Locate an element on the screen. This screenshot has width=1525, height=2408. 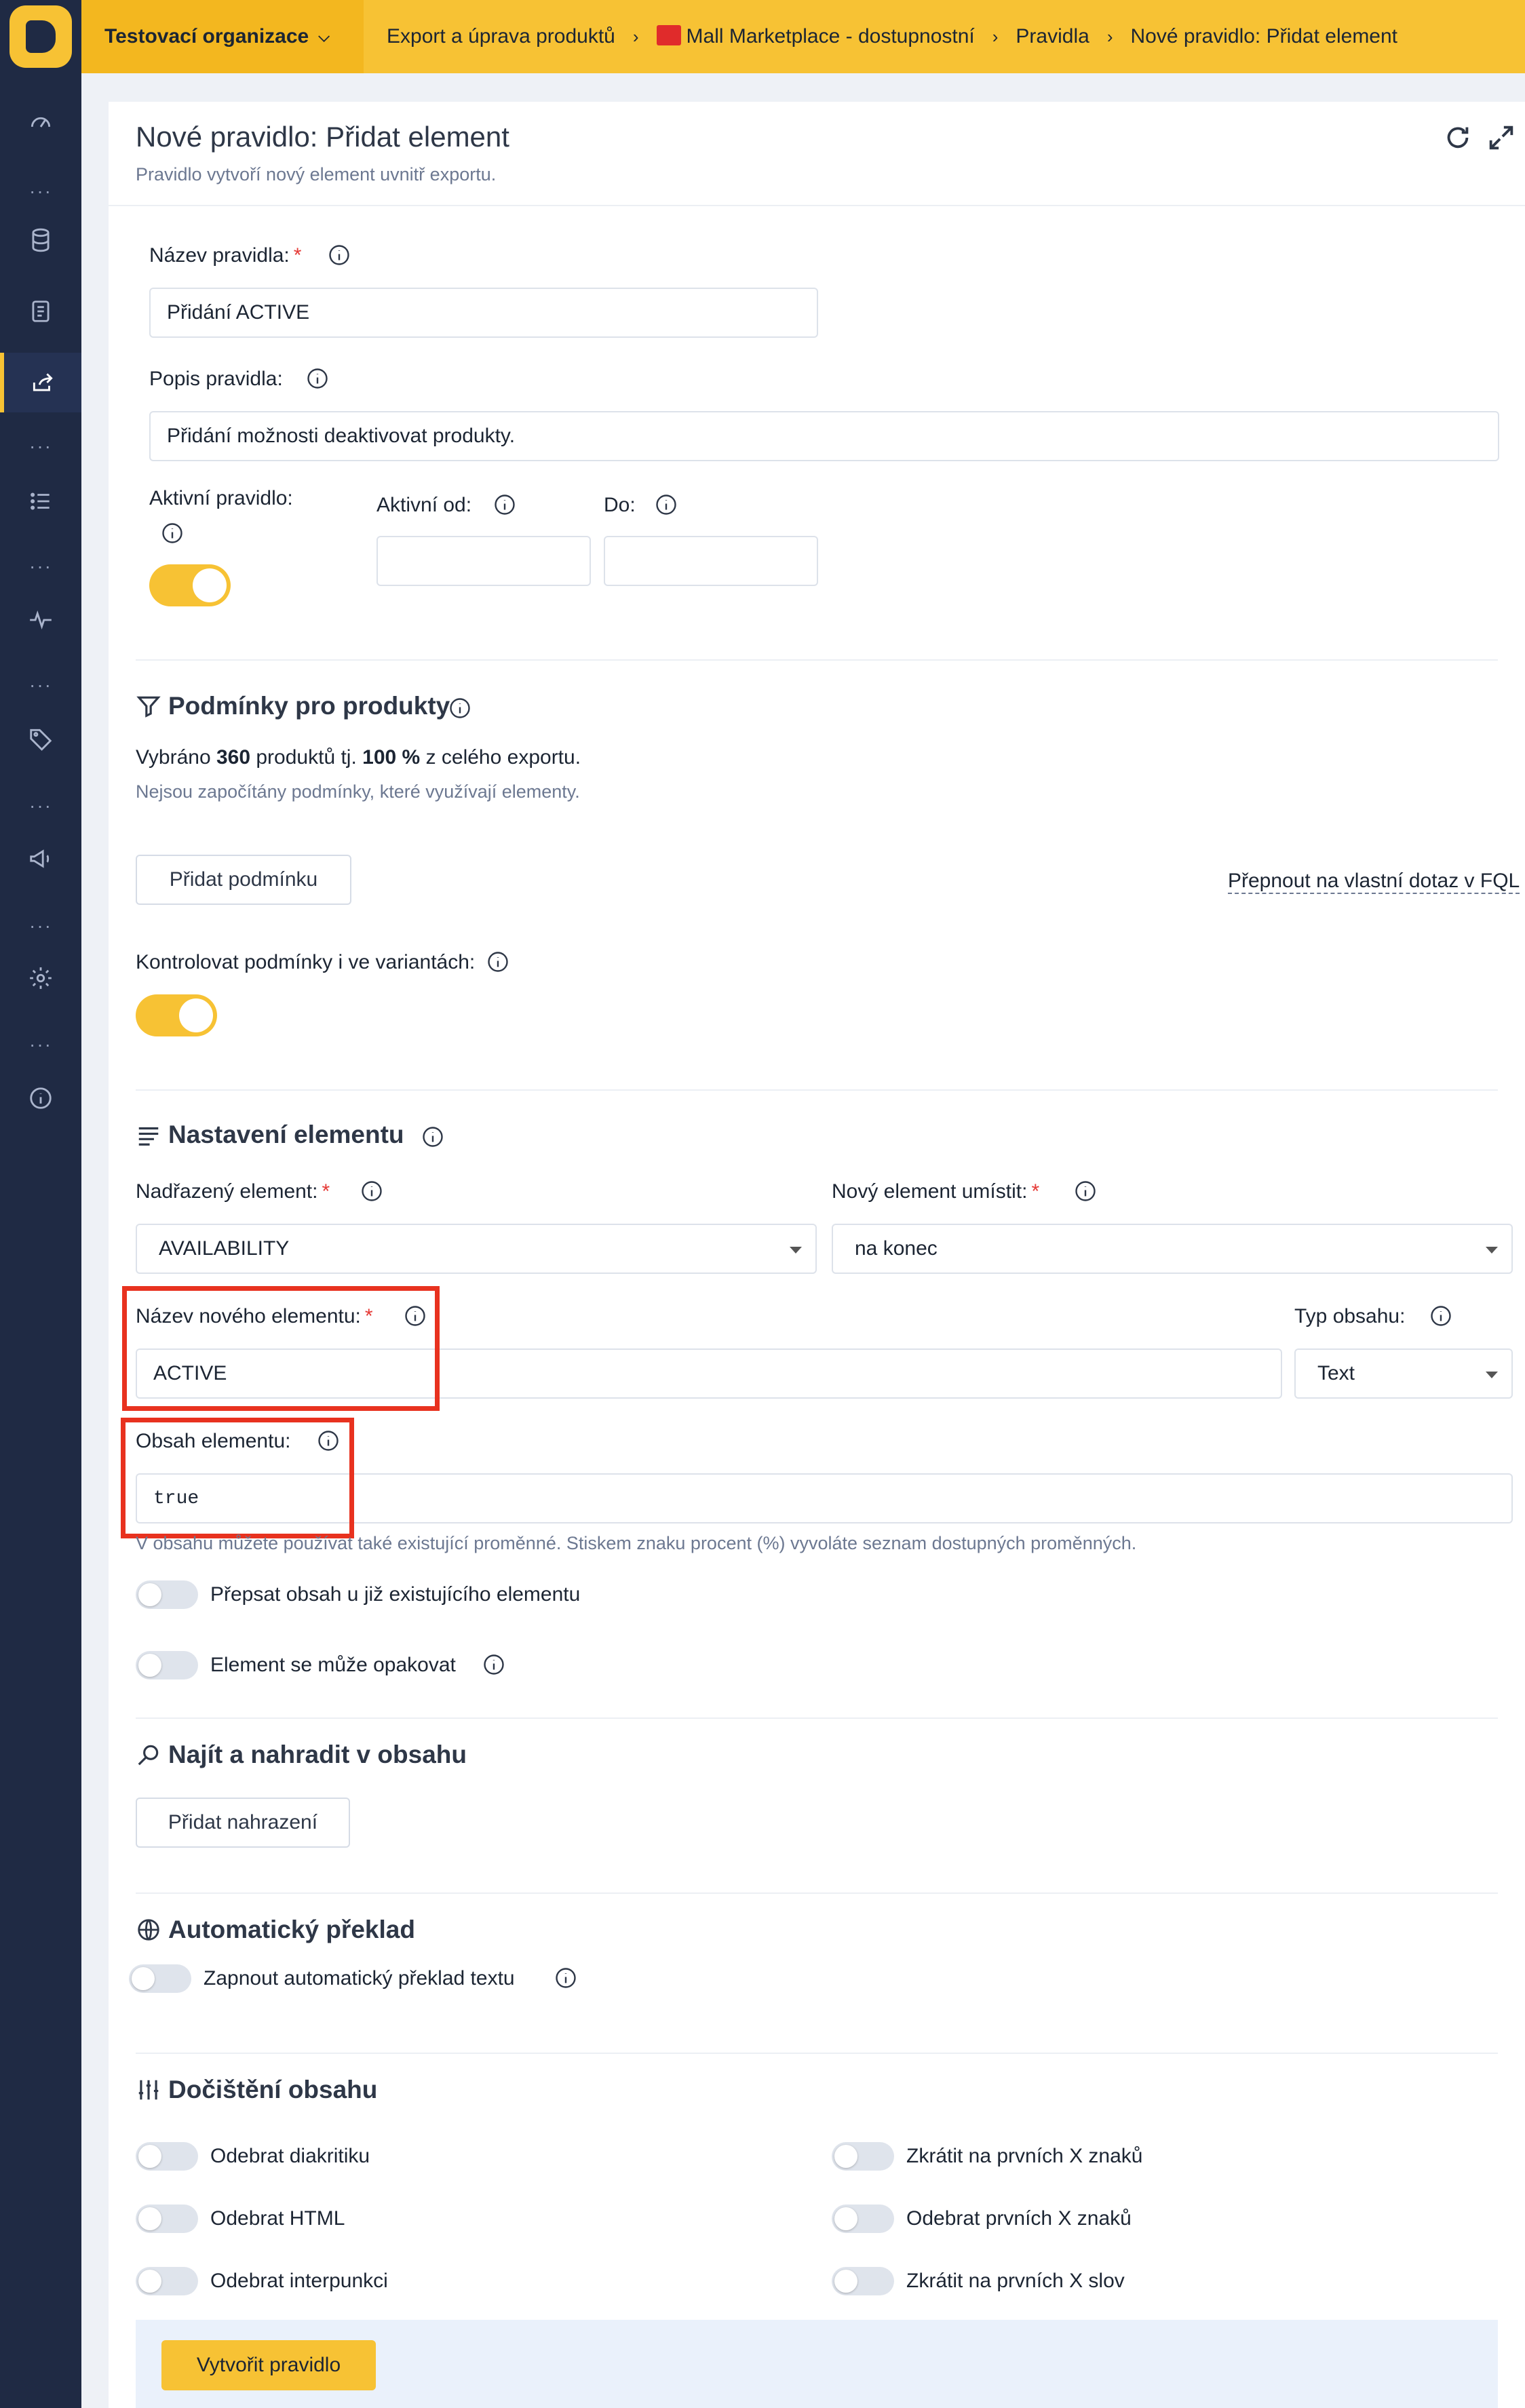
organization-name: Testovací organizace is located at coordinates (207, 36).